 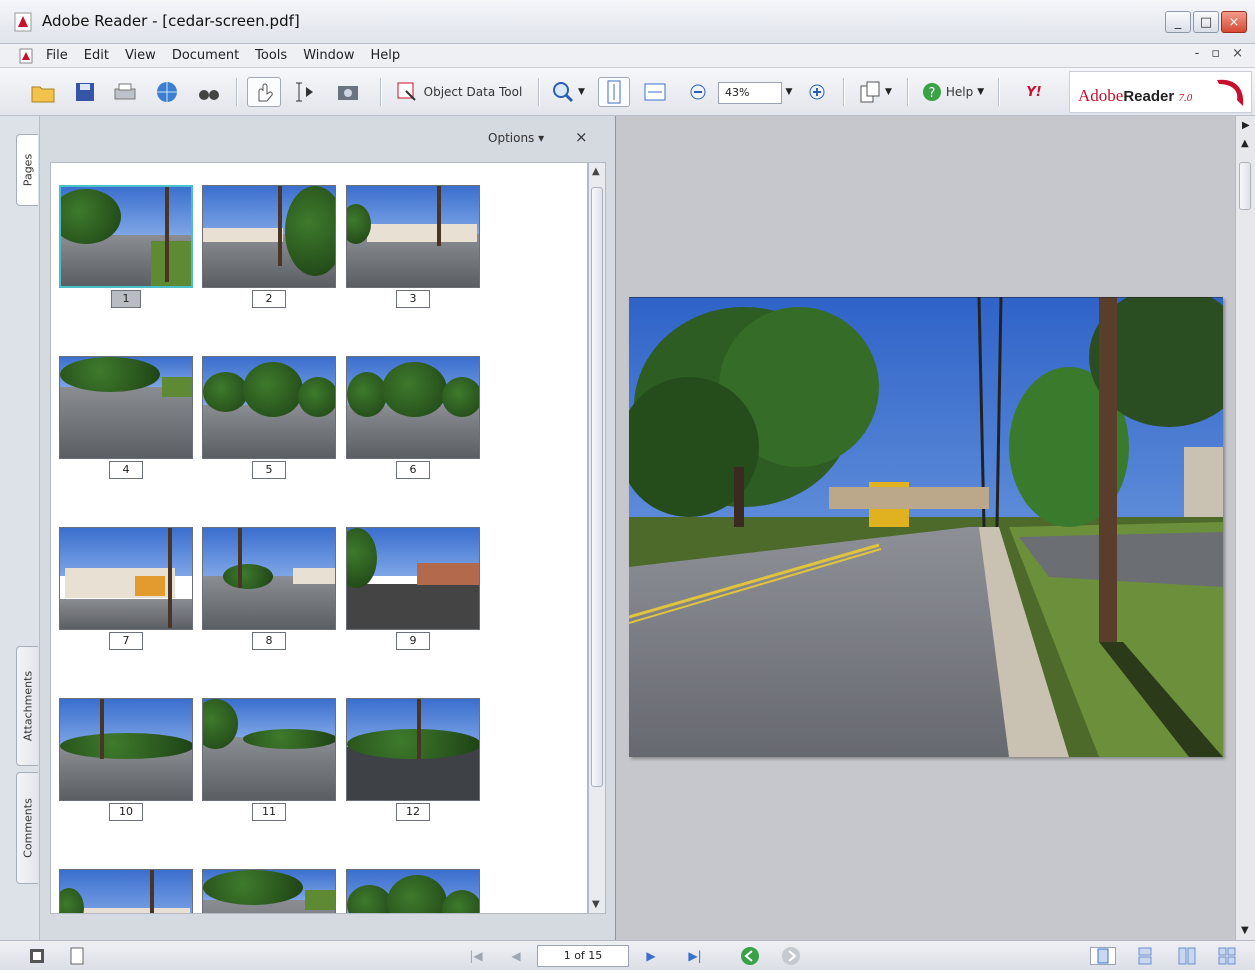 What do you see at coordinates (953, 92) in the screenshot?
I see `help-button: ? Help ▼` at bounding box center [953, 92].